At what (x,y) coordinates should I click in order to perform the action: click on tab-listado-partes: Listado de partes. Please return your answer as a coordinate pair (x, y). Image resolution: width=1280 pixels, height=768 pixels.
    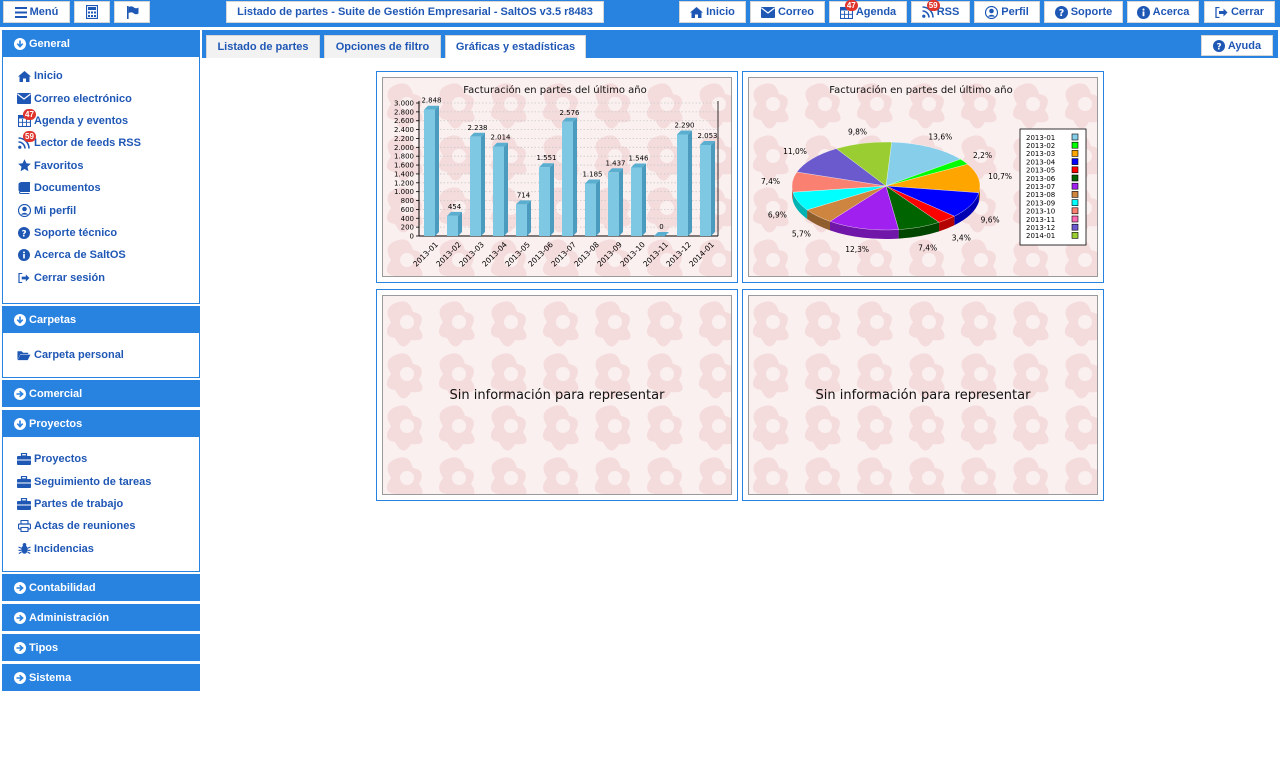
    Looking at the image, I should click on (263, 46).